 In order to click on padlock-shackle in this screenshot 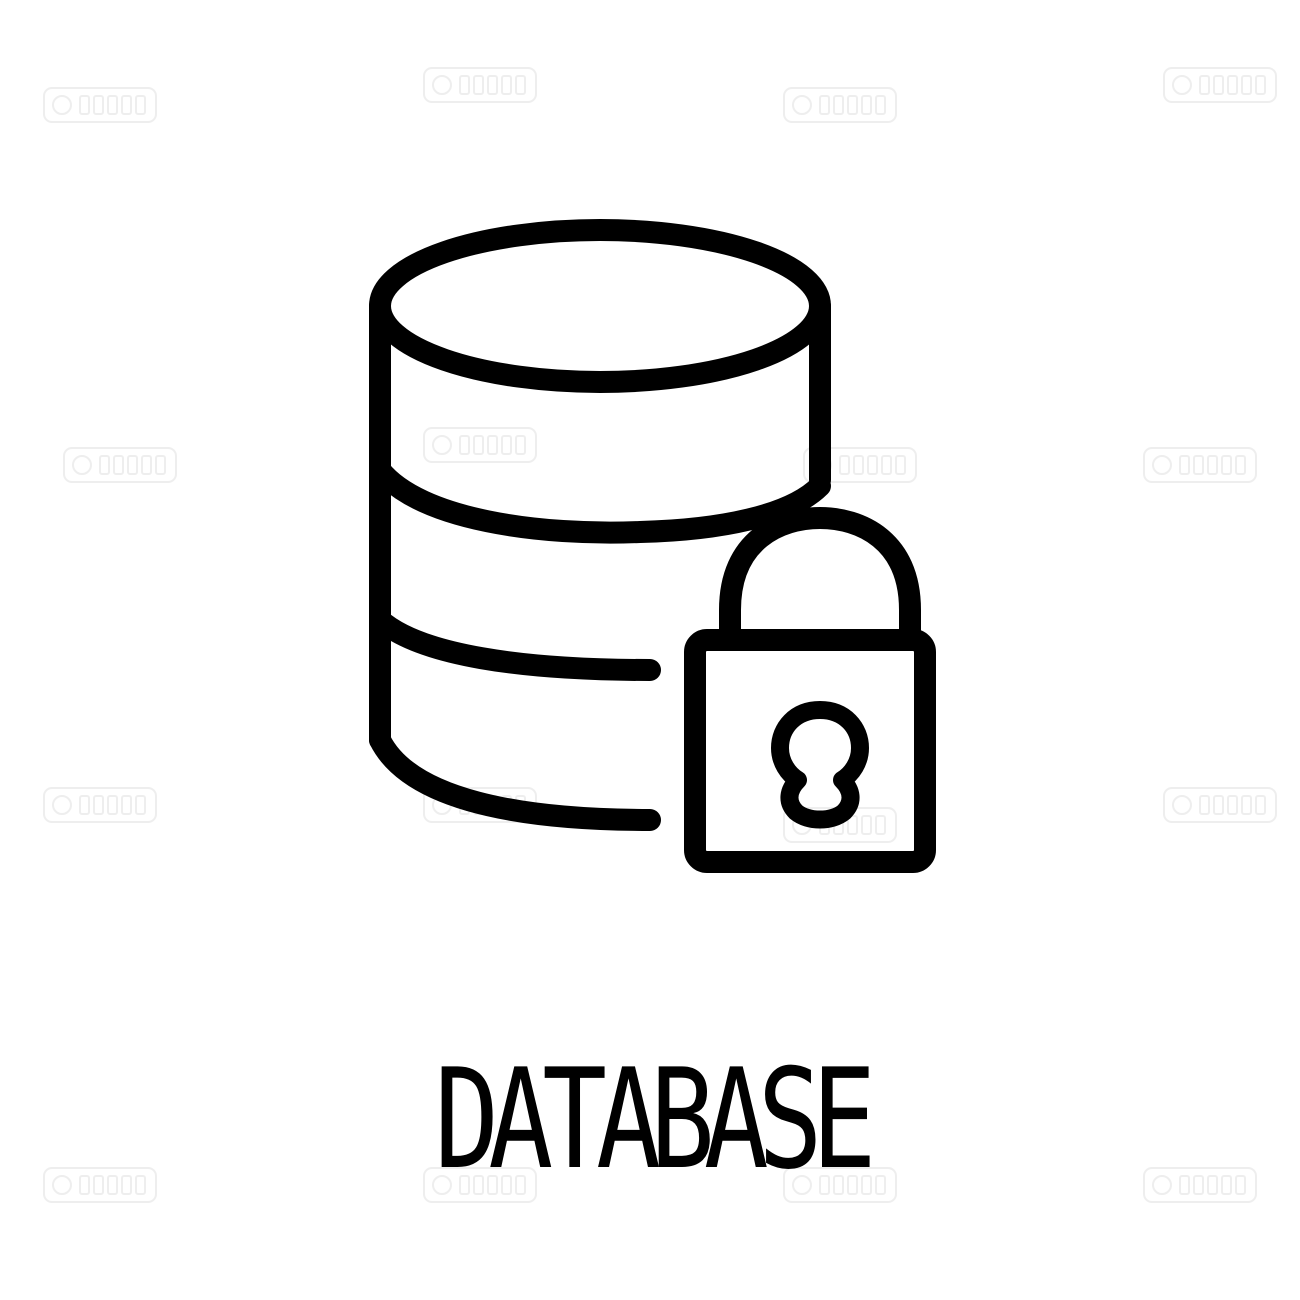, I will do `click(820, 579)`.